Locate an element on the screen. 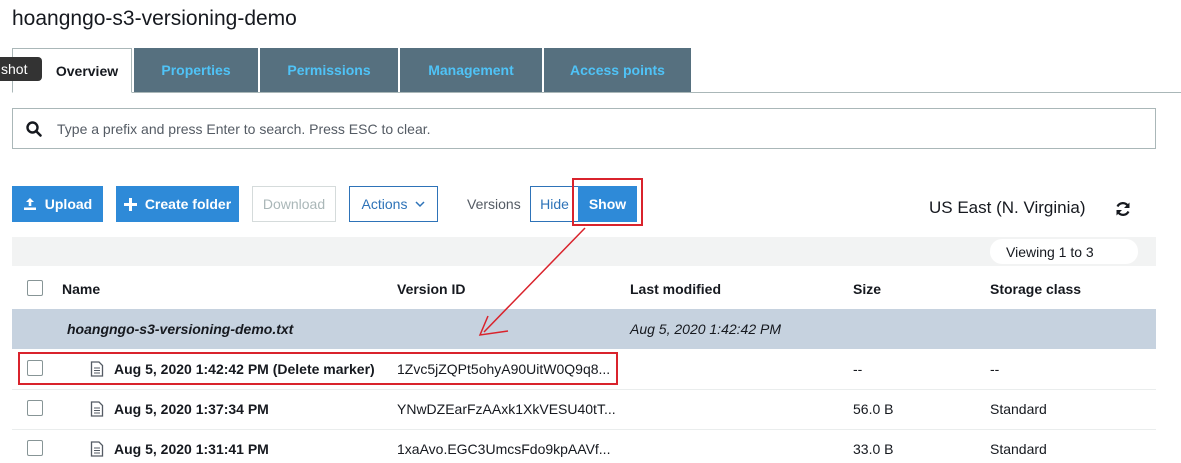 This screenshot has height=463, width=1181. version-name: Aug 5, 2020 1:42:42 PM (Delete marker) is located at coordinates (244, 369).